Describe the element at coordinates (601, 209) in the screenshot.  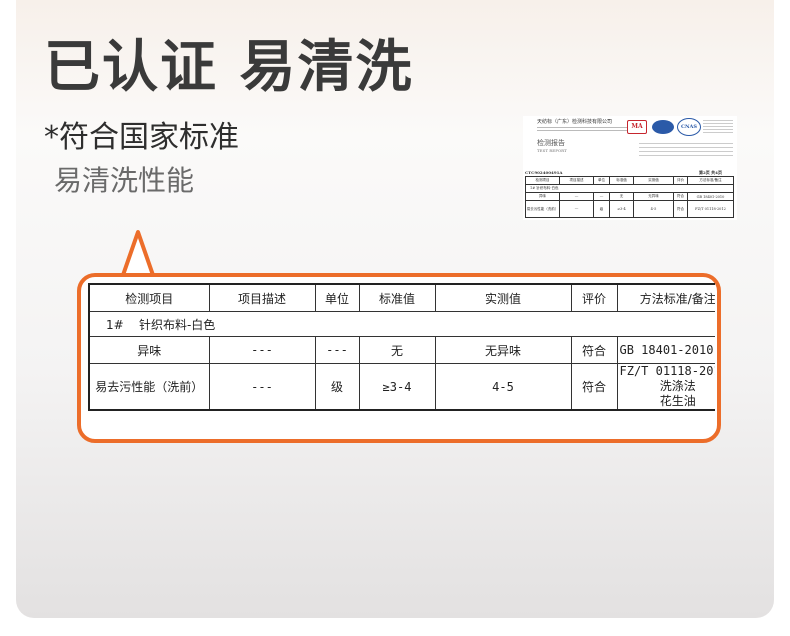
I see `mini-cell: 级` at that location.